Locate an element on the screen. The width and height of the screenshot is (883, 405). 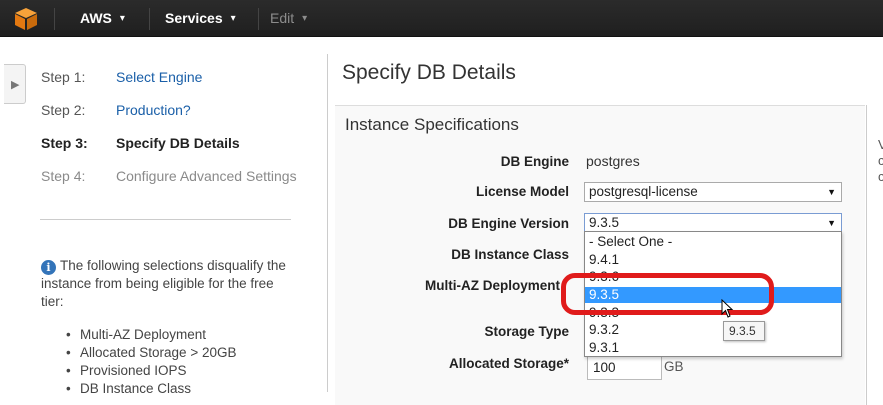
vertical-divider is located at coordinates (327, 223).